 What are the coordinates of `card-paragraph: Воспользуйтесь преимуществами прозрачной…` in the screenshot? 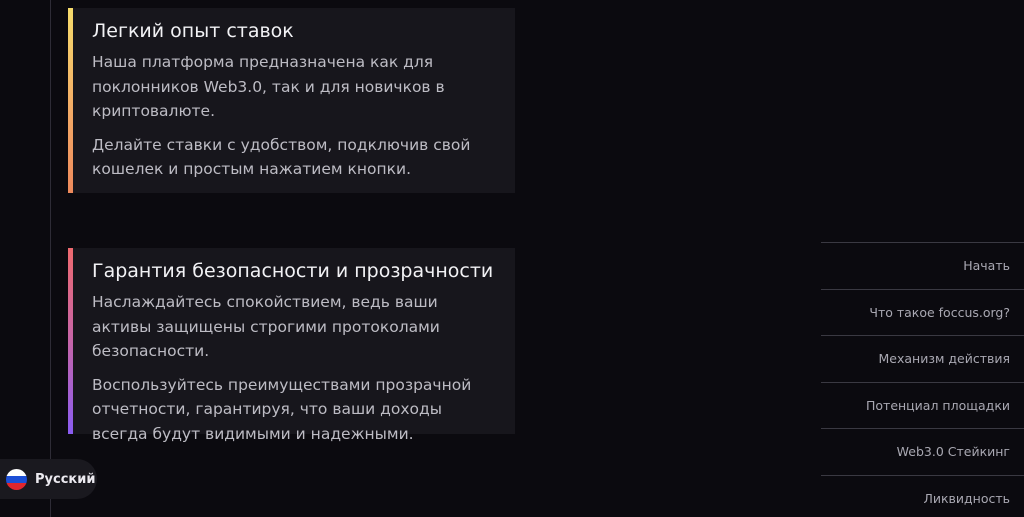 It's located at (282, 409).